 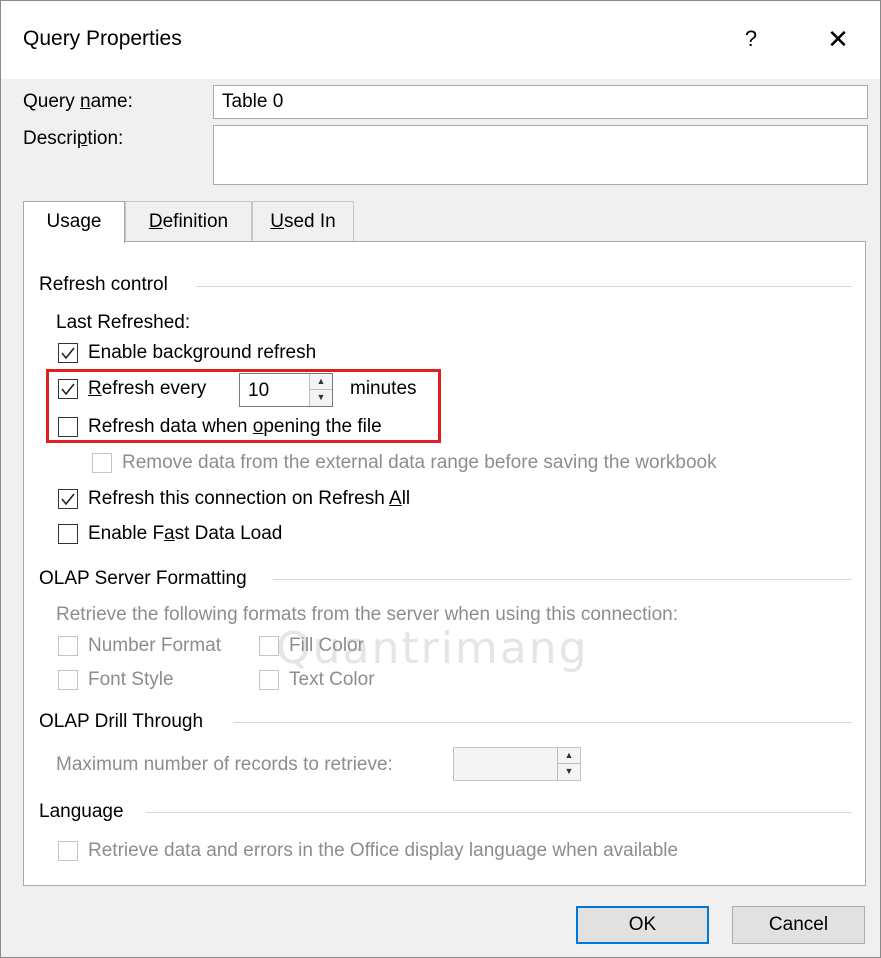 I want to click on watermark: Quantrimang, so click(x=432, y=648).